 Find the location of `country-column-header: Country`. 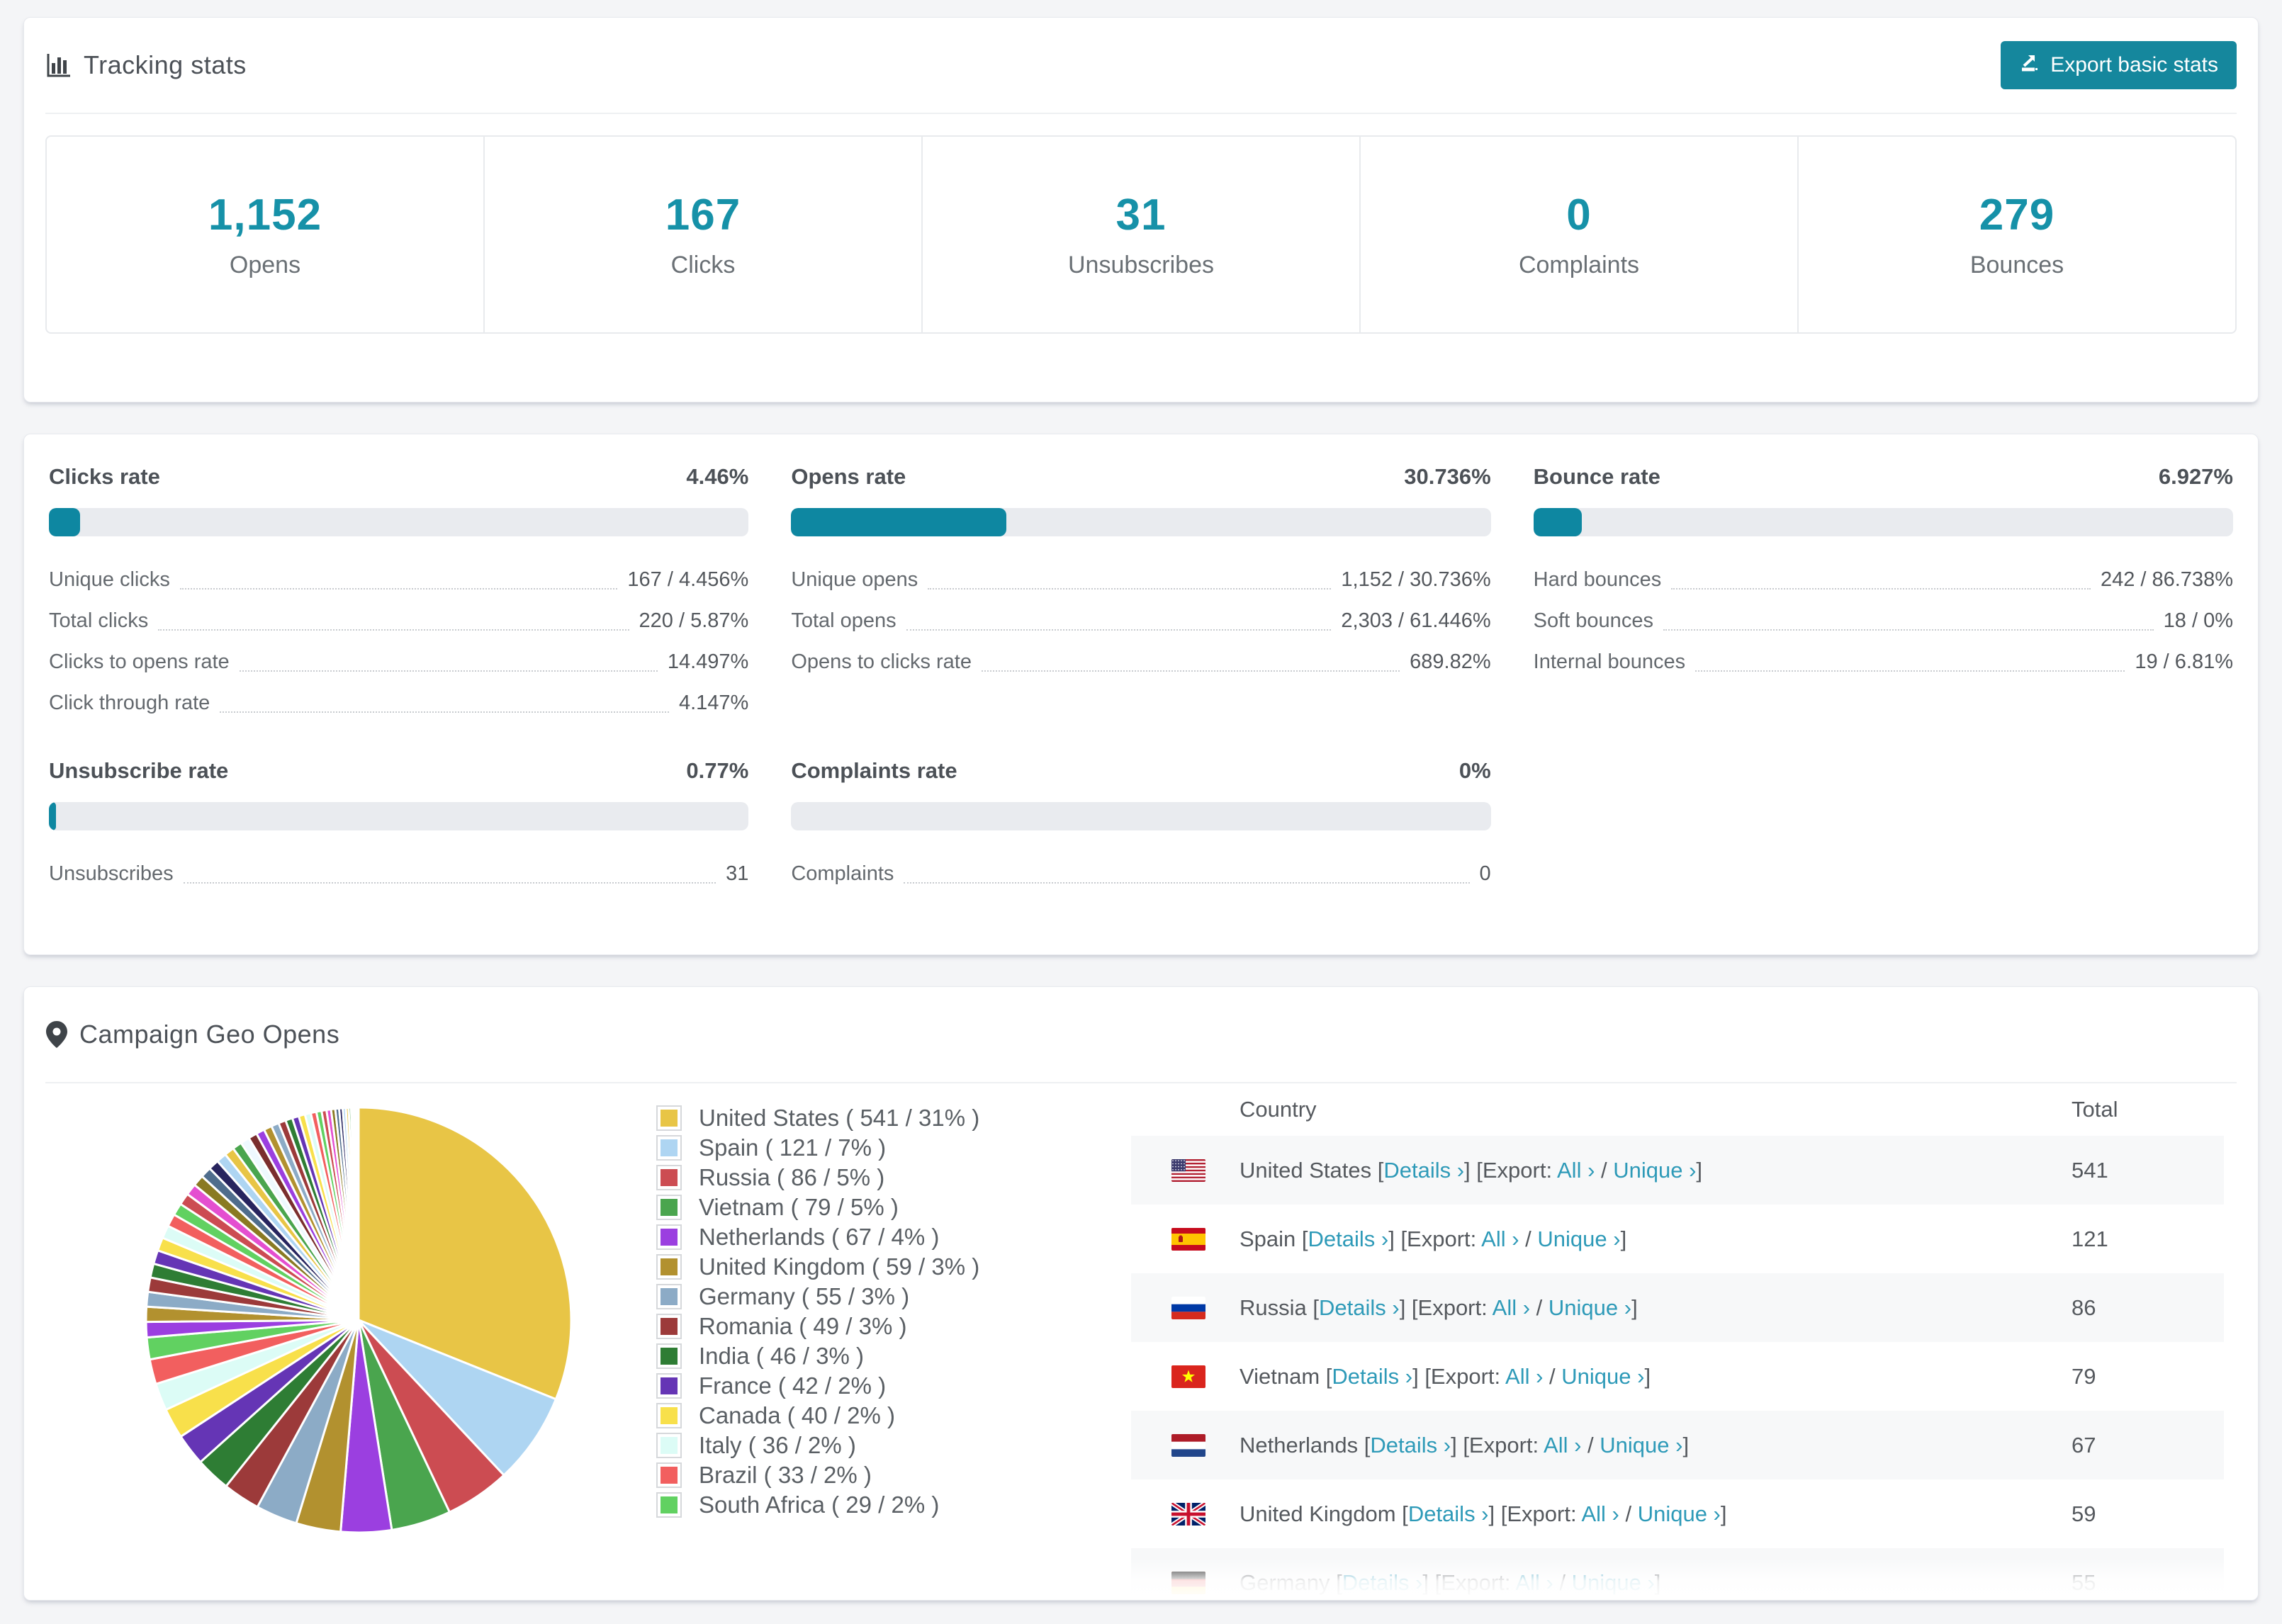

country-column-header: Country is located at coordinates (1278, 1109).